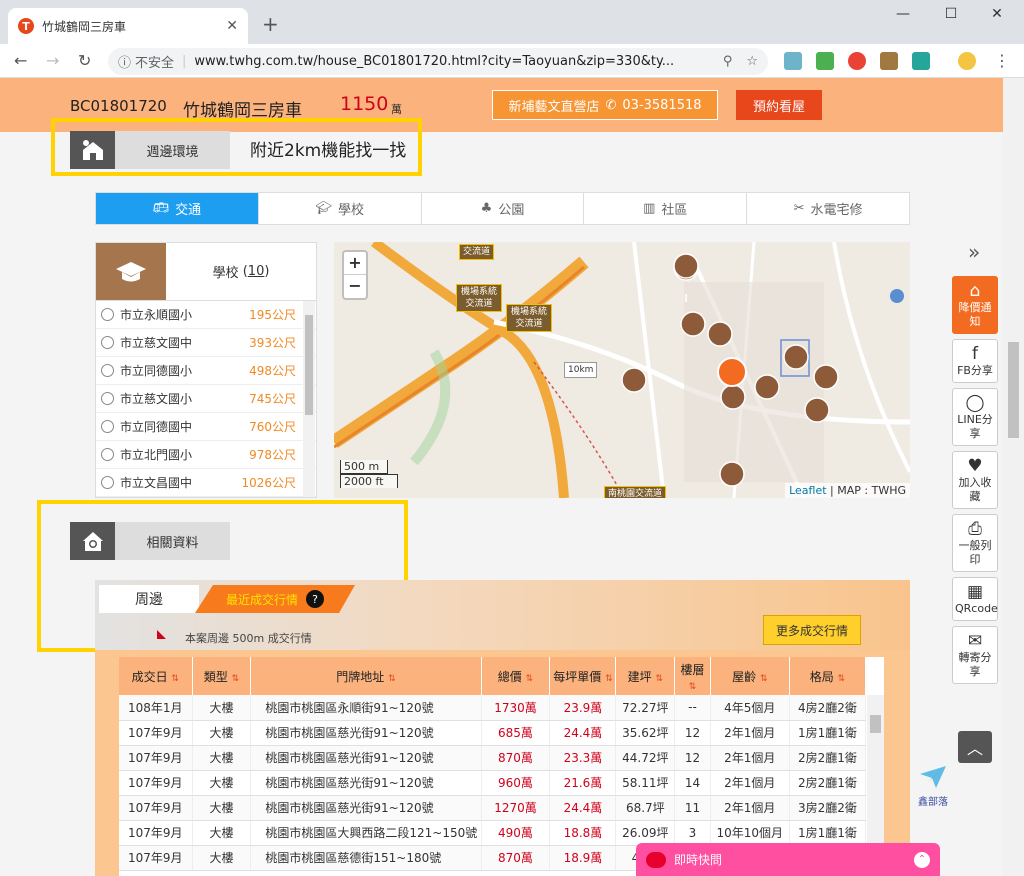 This screenshot has width=1024, height=876. I want to click on sort-icon: ⇅, so click(692, 686).